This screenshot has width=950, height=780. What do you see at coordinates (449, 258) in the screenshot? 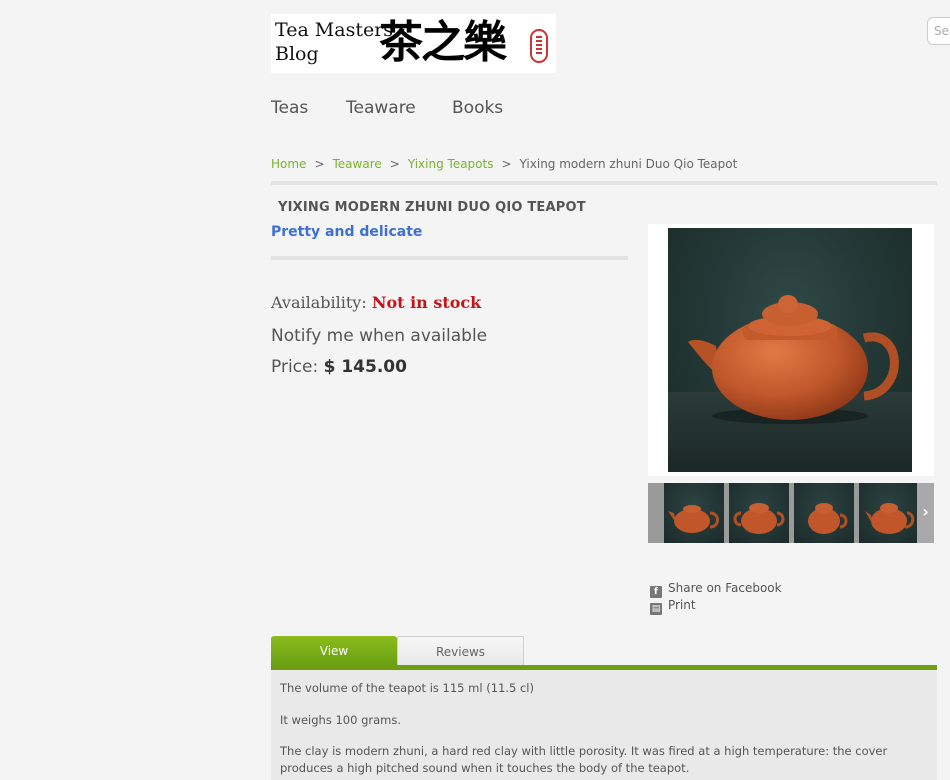
I see `title-divider` at bounding box center [449, 258].